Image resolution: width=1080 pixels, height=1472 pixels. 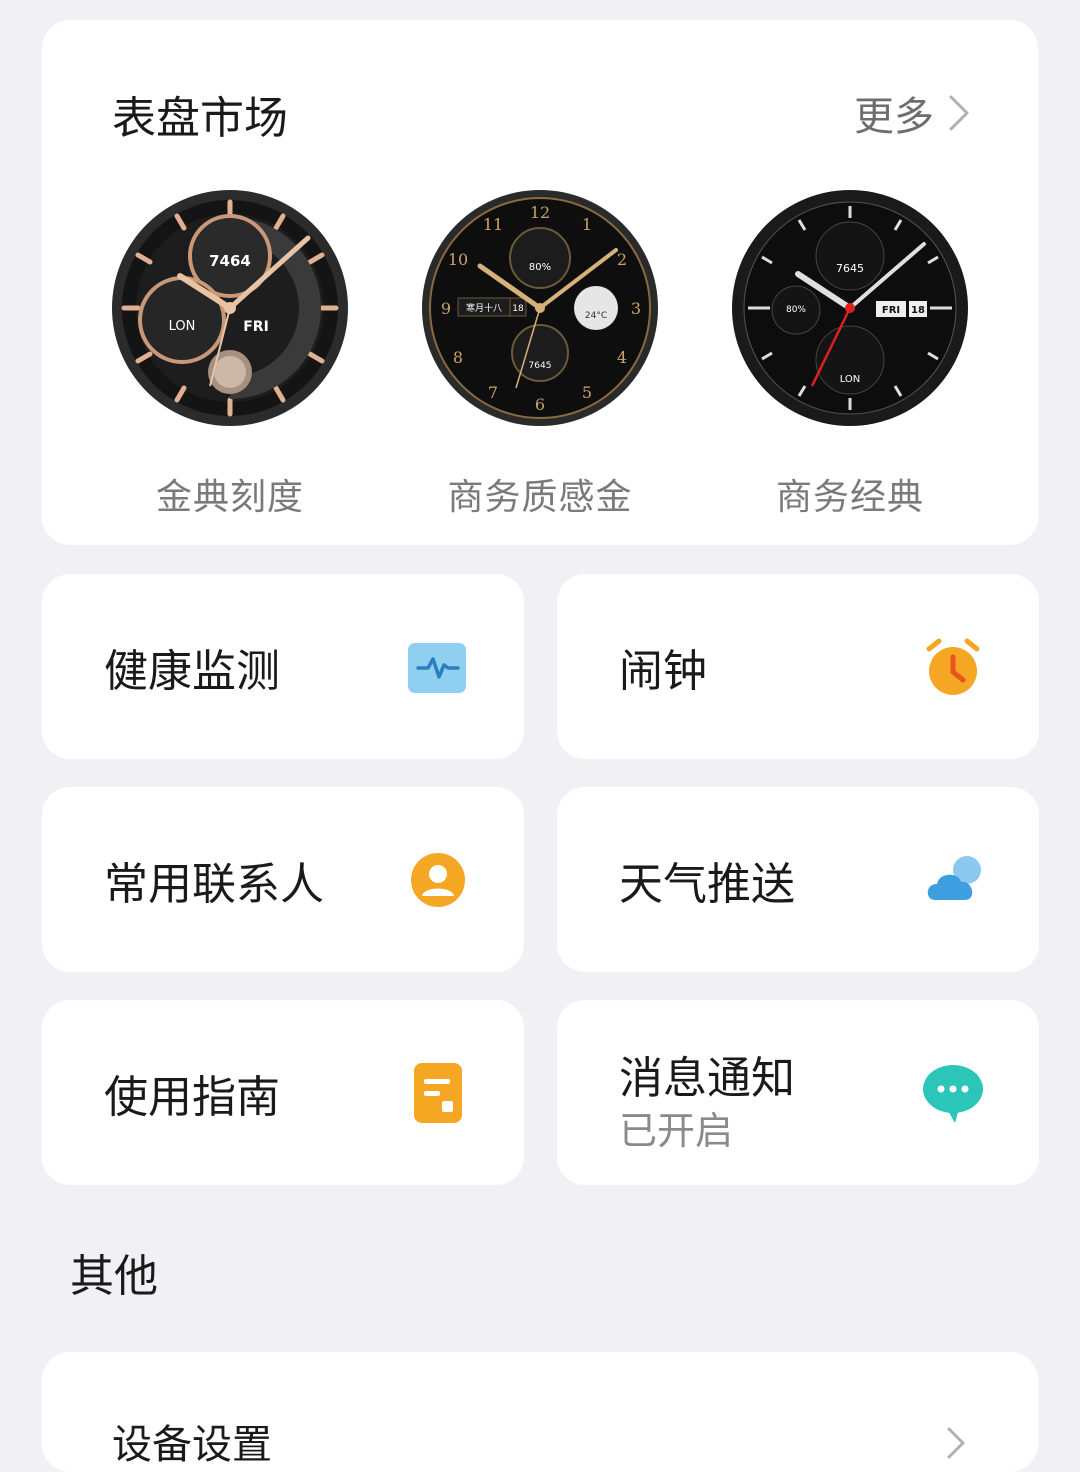 I want to click on watch-face-name: 商务质感金, so click(x=540, y=497).